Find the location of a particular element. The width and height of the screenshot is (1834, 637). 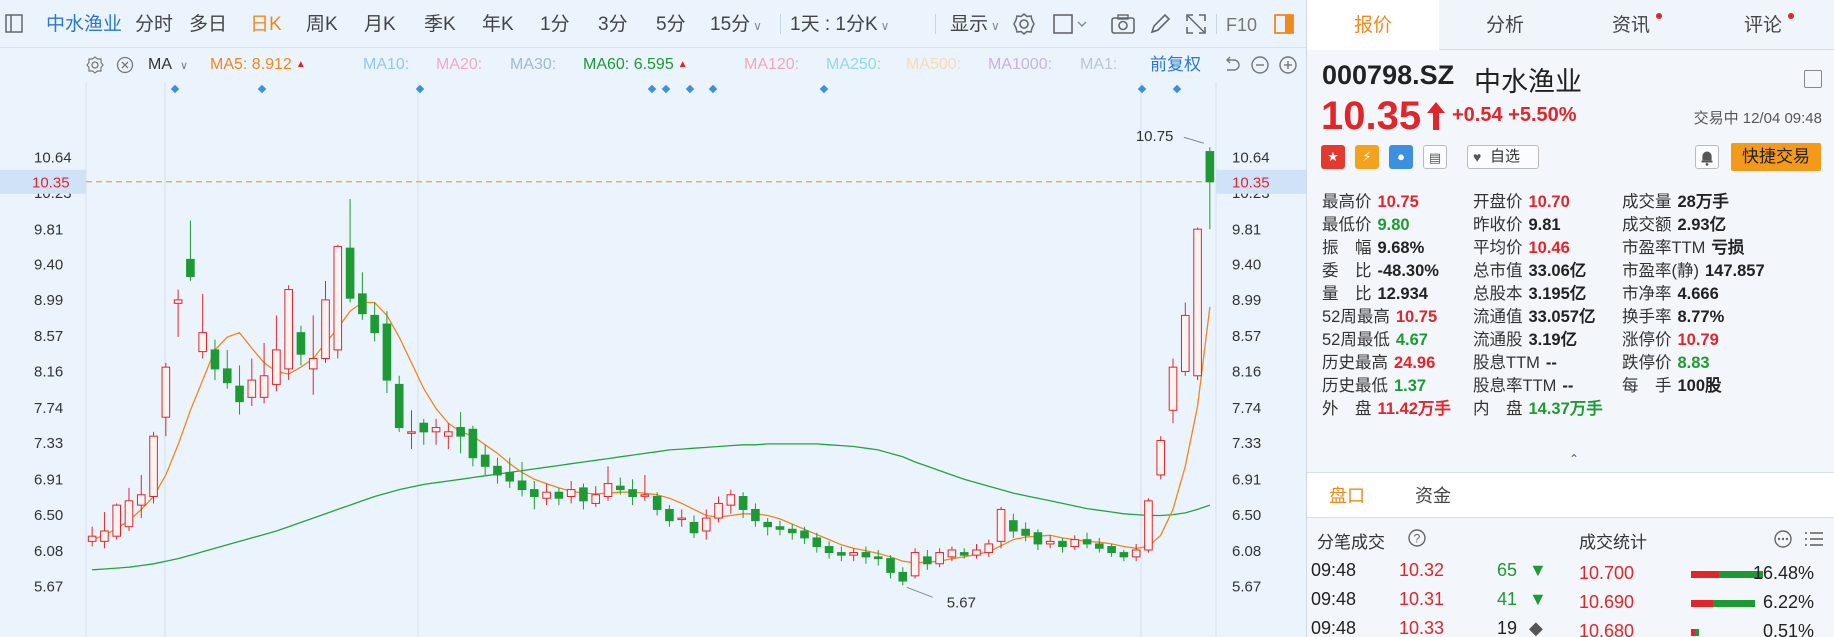

zoom-out-icon is located at coordinates (1260, 65).